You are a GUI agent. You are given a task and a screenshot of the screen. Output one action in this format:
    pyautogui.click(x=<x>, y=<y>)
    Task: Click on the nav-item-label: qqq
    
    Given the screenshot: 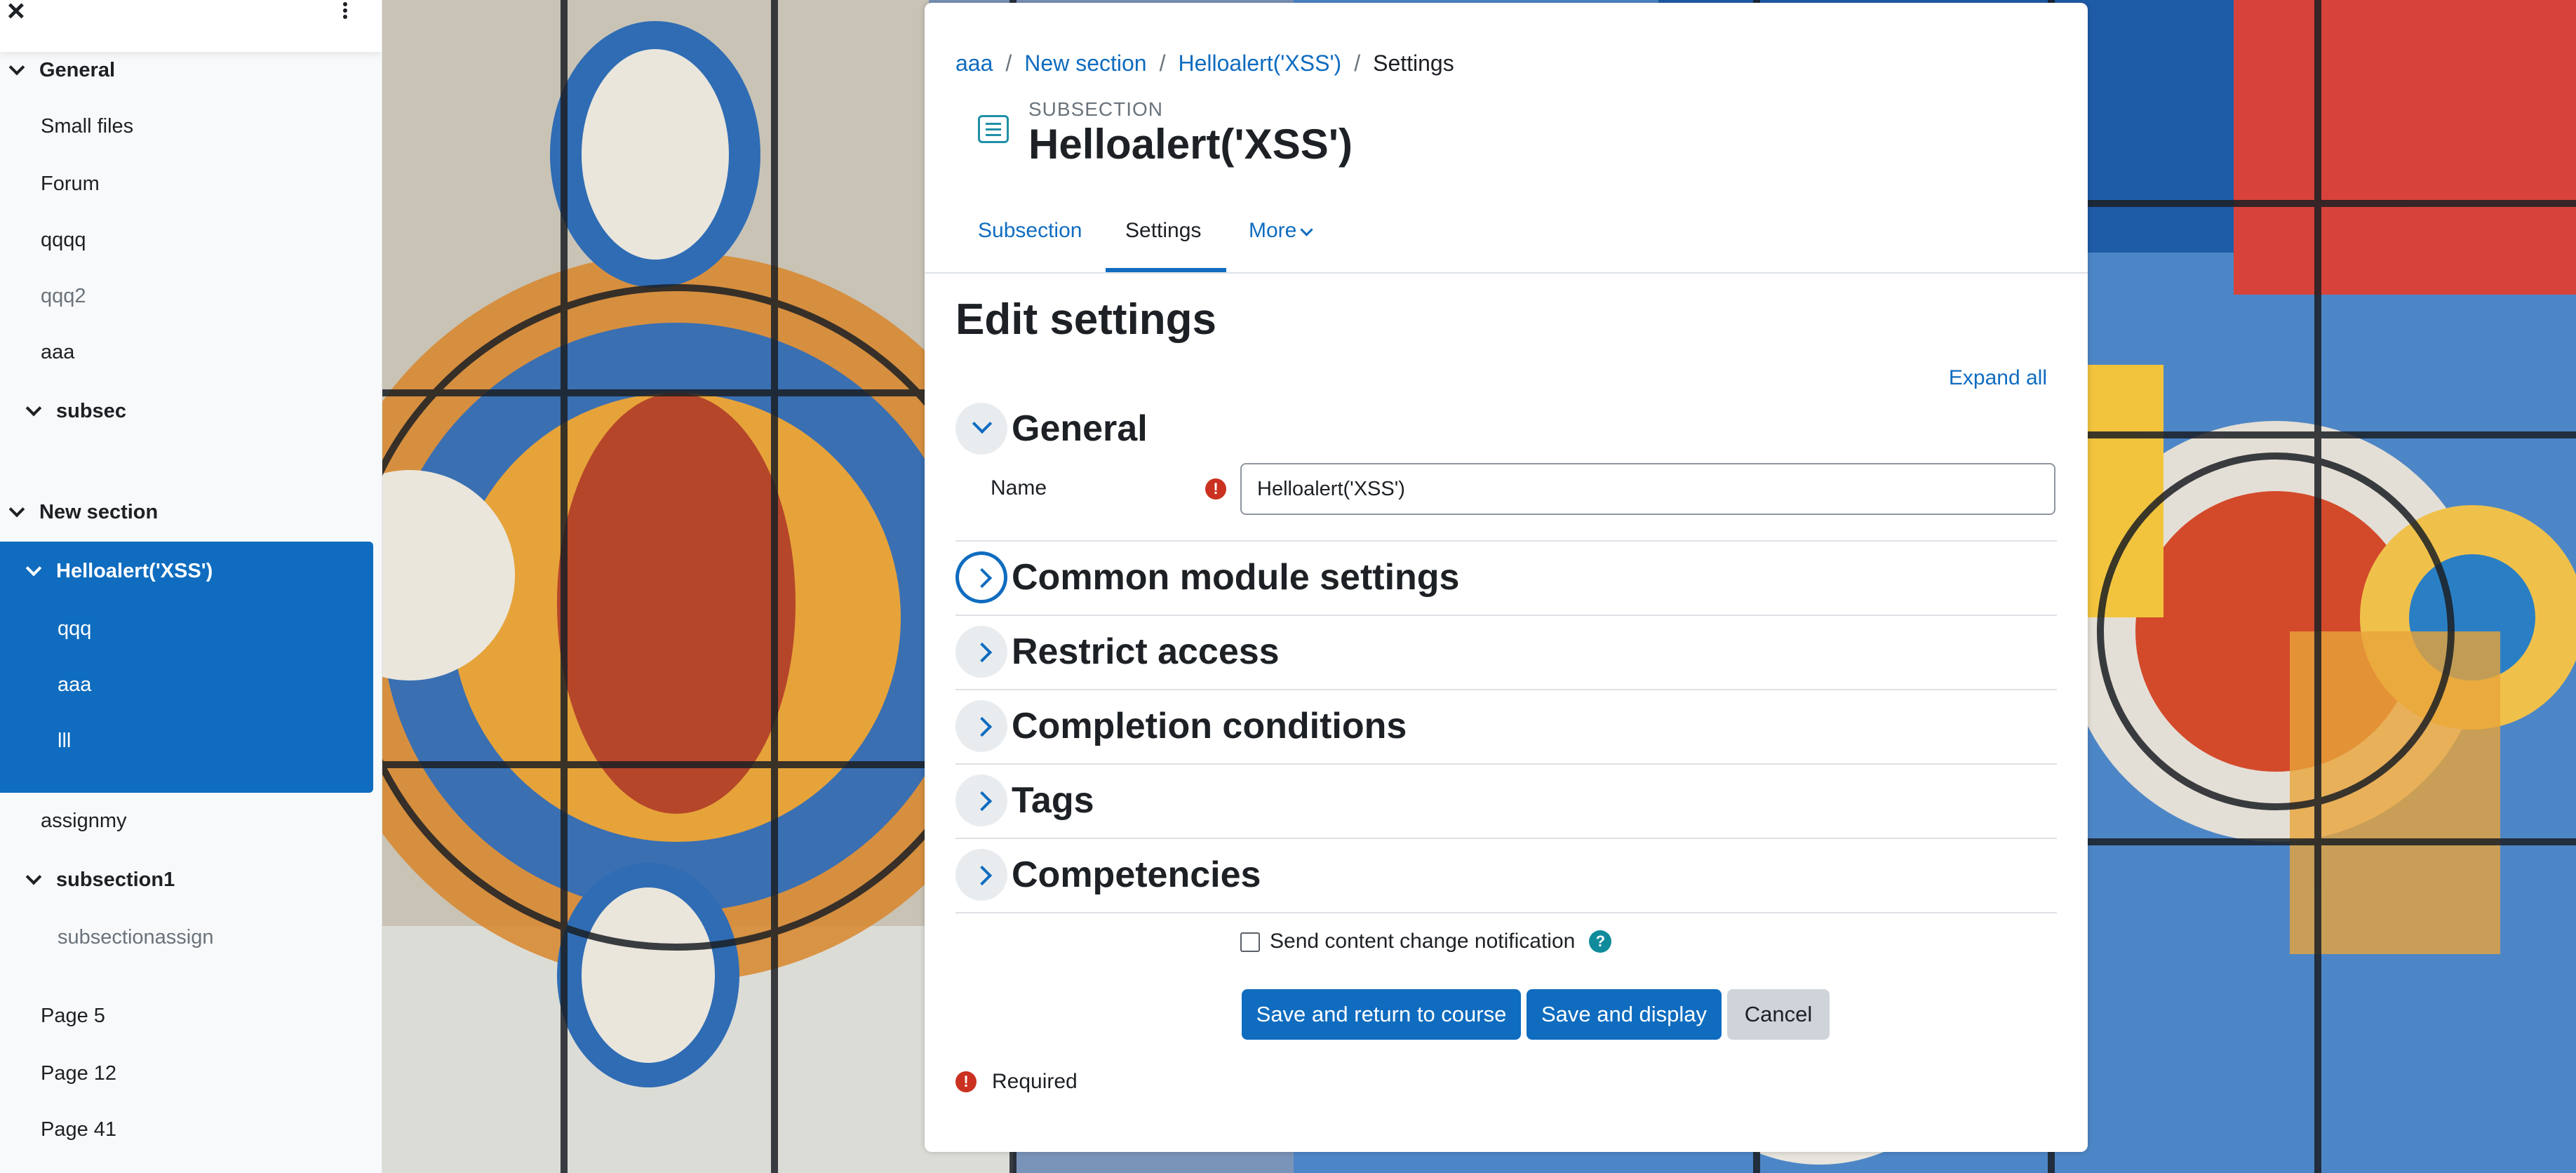 What is the action you would take?
    pyautogui.click(x=75, y=628)
    